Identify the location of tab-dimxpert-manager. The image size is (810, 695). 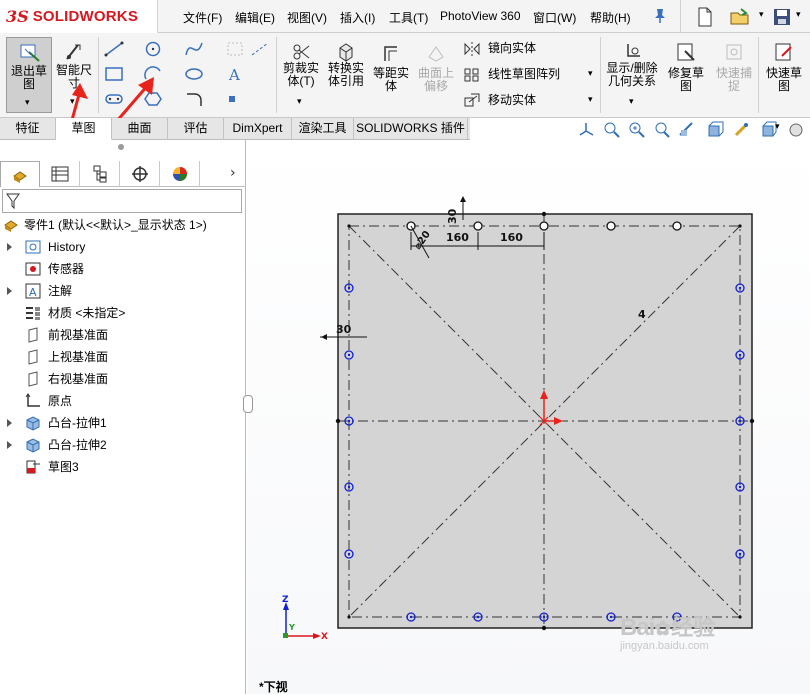
(140, 174).